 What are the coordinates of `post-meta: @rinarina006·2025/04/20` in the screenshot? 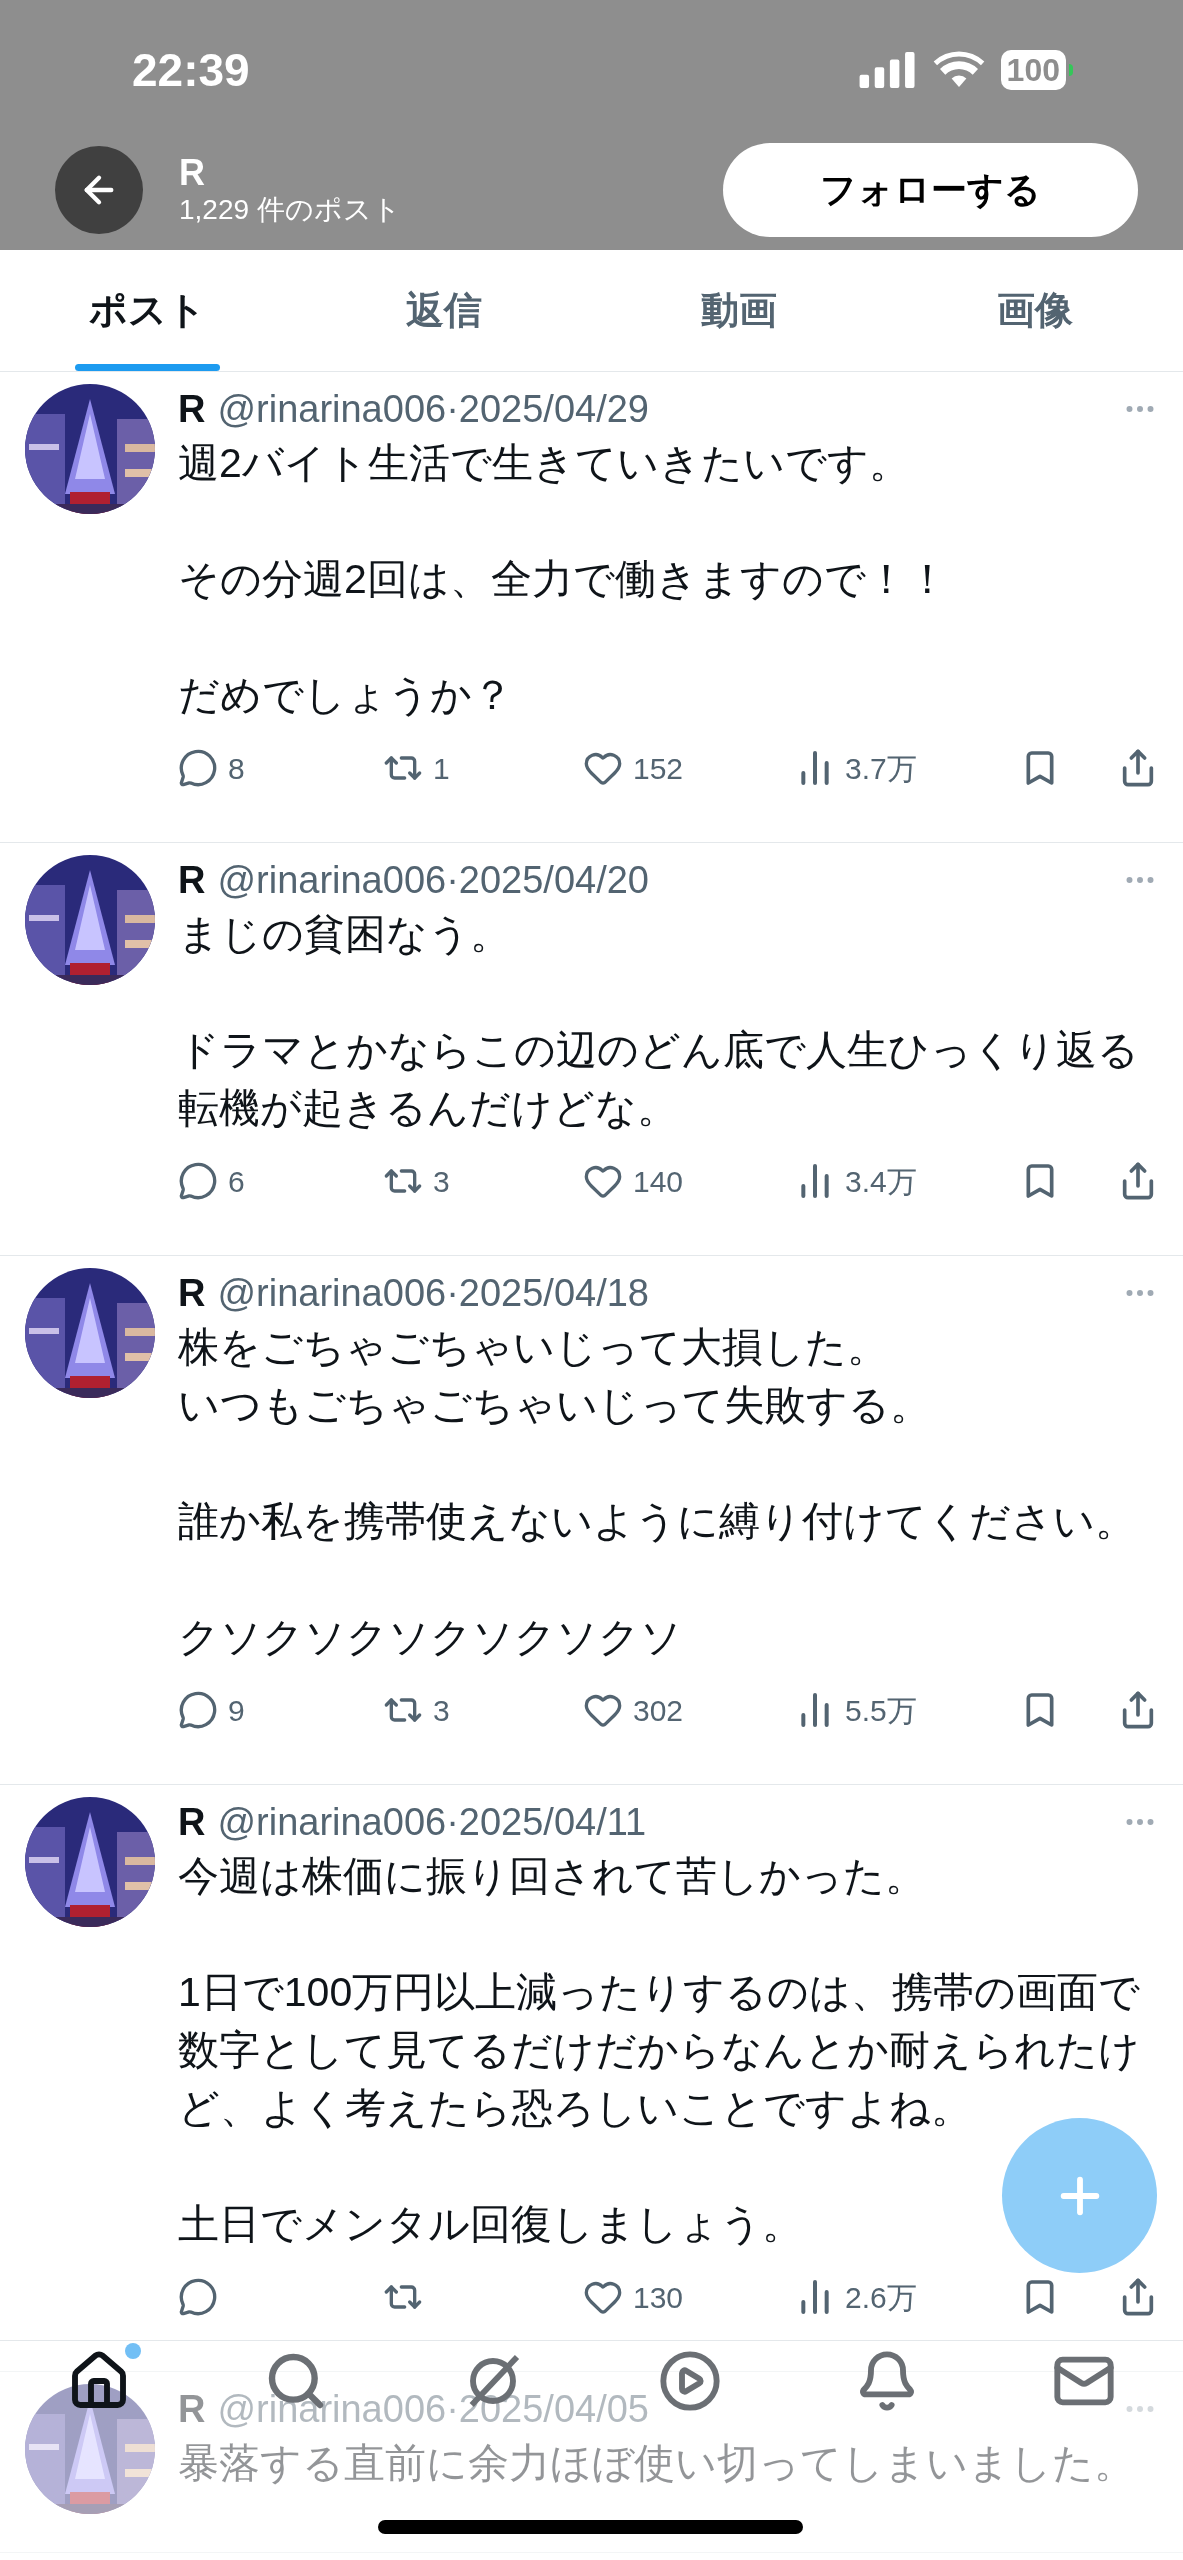 It's located at (433, 880).